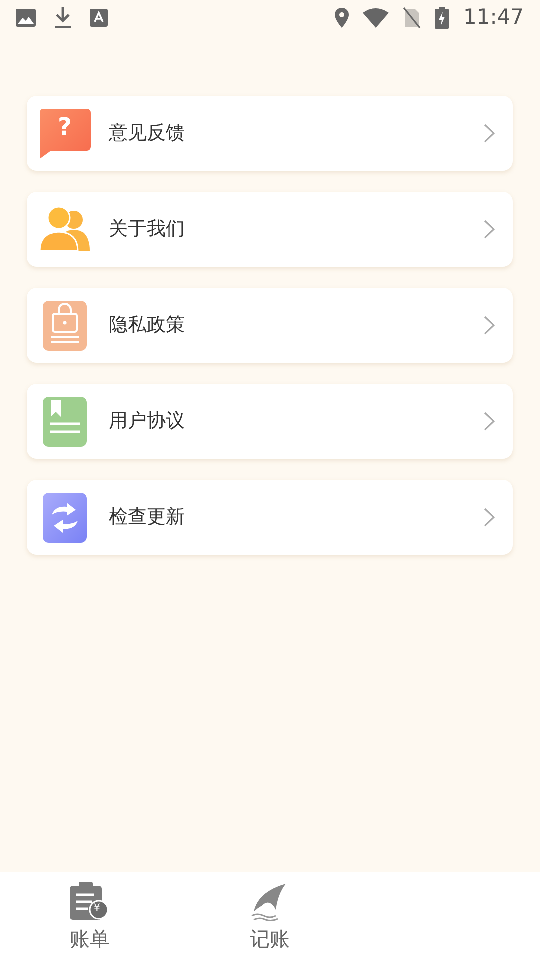 The height and width of the screenshot is (960, 540). What do you see at coordinates (147, 229) in the screenshot?
I see `menu-label: 关于我们` at bounding box center [147, 229].